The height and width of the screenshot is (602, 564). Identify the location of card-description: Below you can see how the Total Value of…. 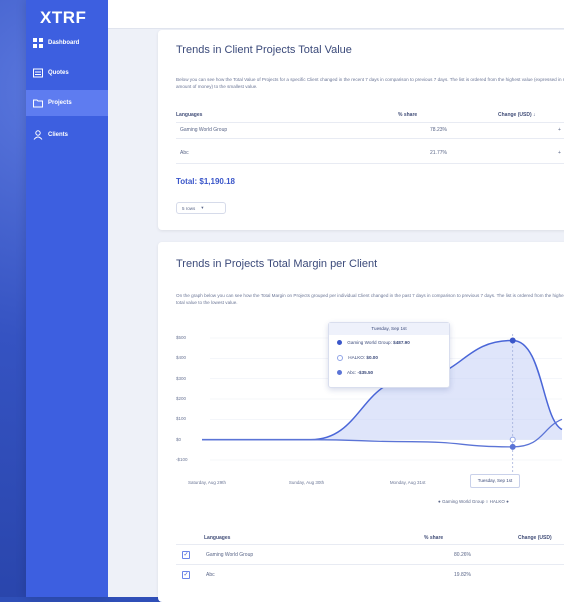
(370, 83).